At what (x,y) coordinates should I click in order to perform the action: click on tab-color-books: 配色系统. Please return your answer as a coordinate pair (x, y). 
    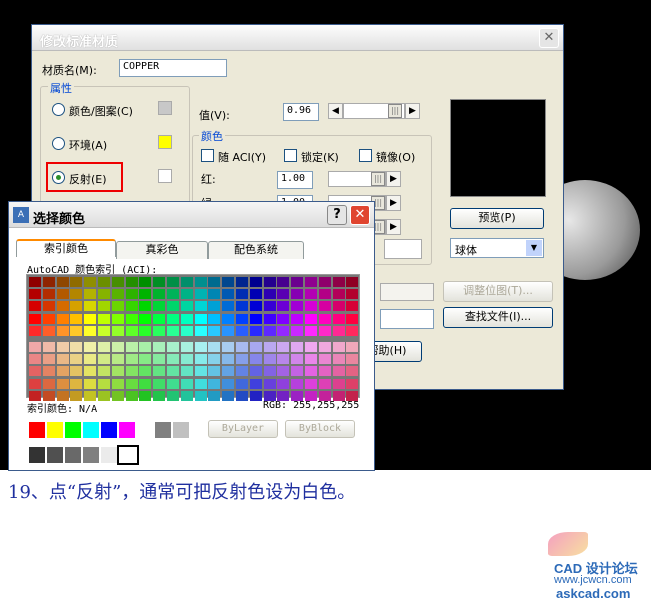
    Looking at the image, I should click on (256, 250).